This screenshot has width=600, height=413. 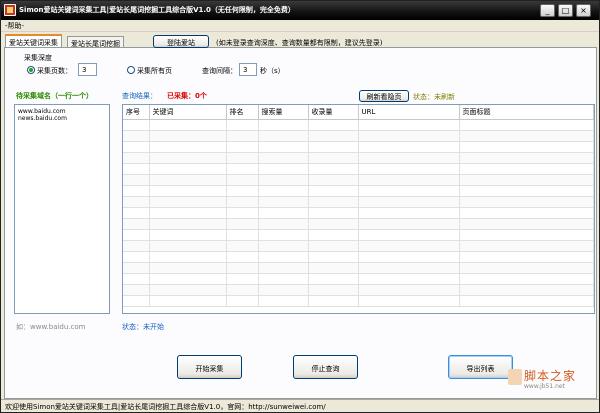 I want to click on column-header: 搜索量, so click(x=283, y=112).